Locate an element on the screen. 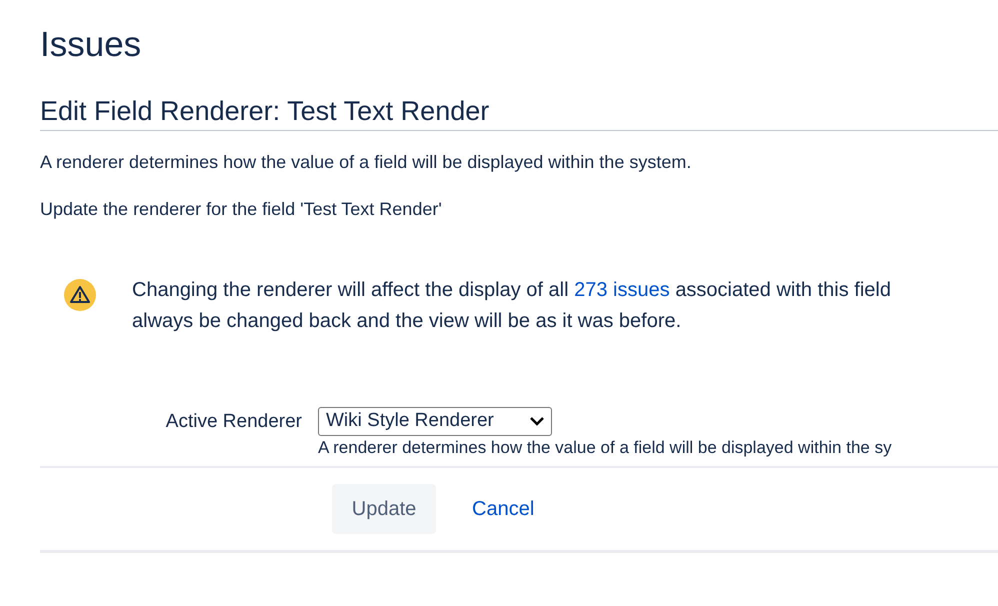  section-title: Edit Field Renderer: Test Text Render is located at coordinates (265, 111).